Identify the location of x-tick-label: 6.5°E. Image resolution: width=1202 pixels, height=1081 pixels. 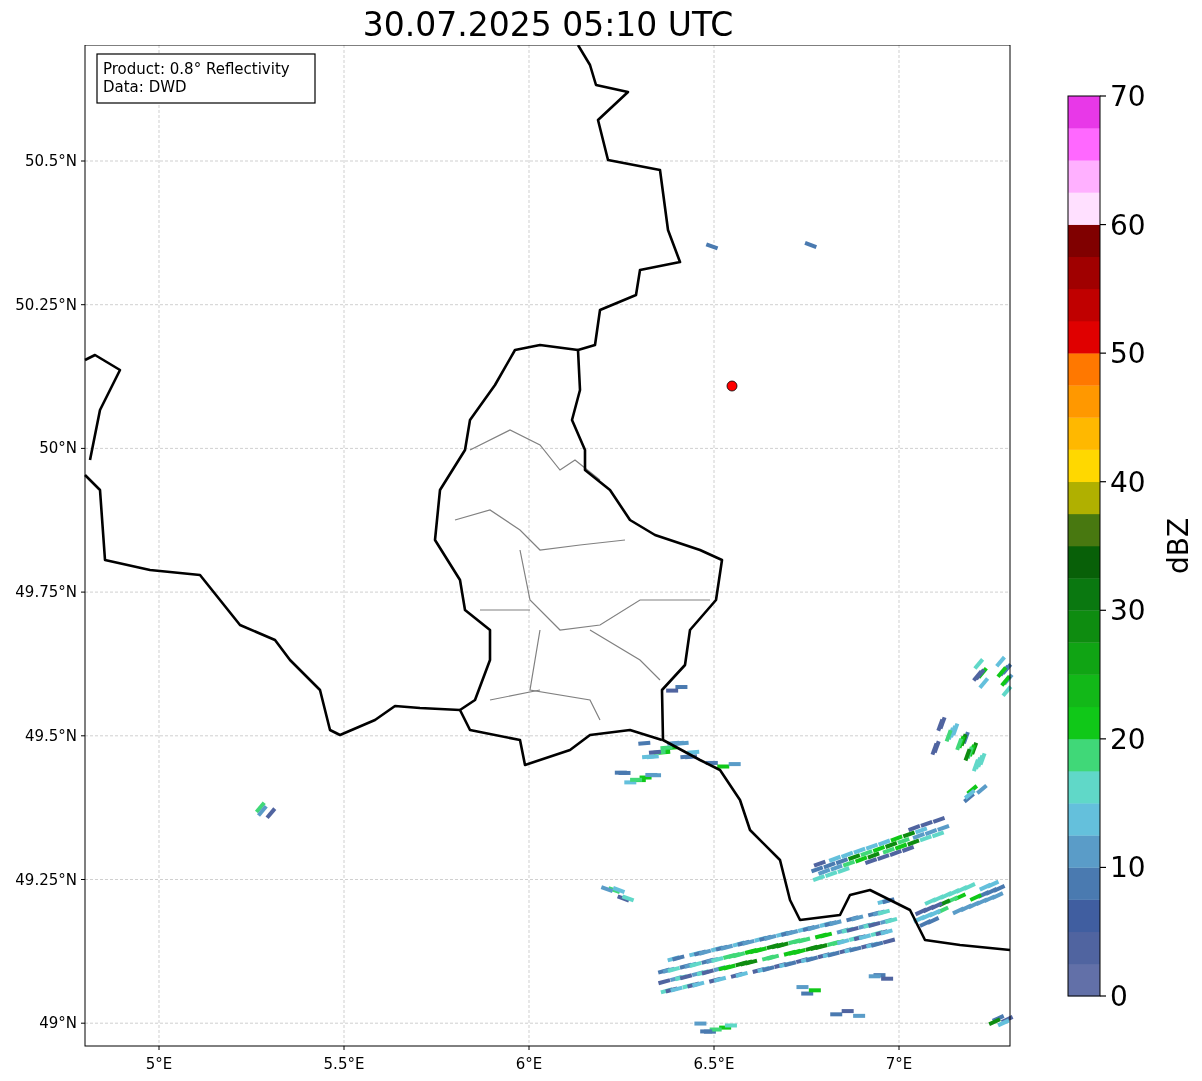
(714, 1064).